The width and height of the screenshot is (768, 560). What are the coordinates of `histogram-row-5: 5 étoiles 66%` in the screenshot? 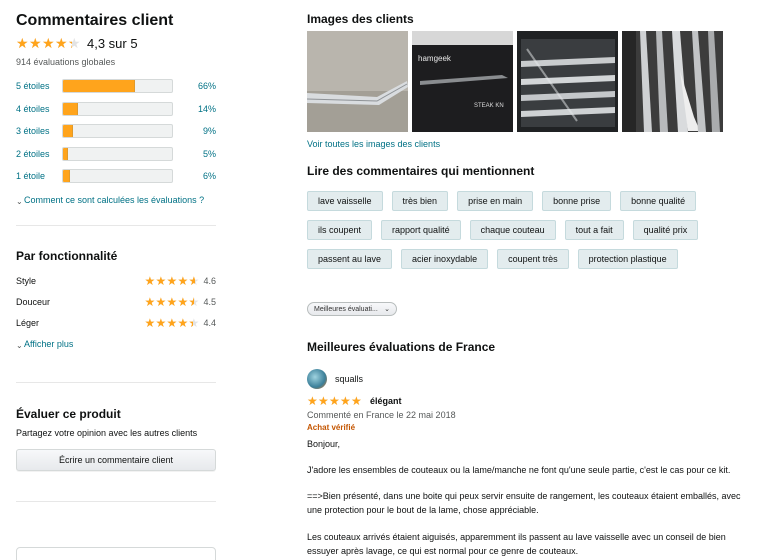 It's located at (116, 86).